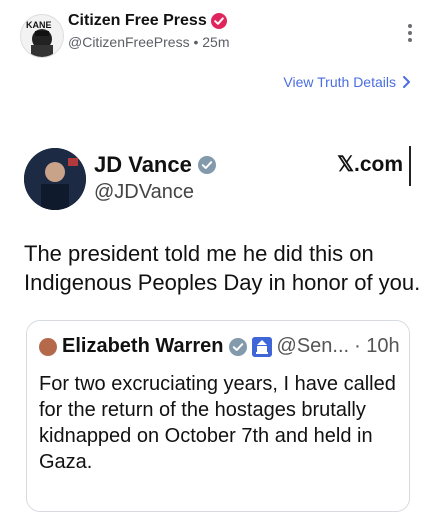 The height and width of the screenshot is (520, 433). Describe the element at coordinates (261, 346) in the screenshot. I see `capitol-building-icon` at that location.